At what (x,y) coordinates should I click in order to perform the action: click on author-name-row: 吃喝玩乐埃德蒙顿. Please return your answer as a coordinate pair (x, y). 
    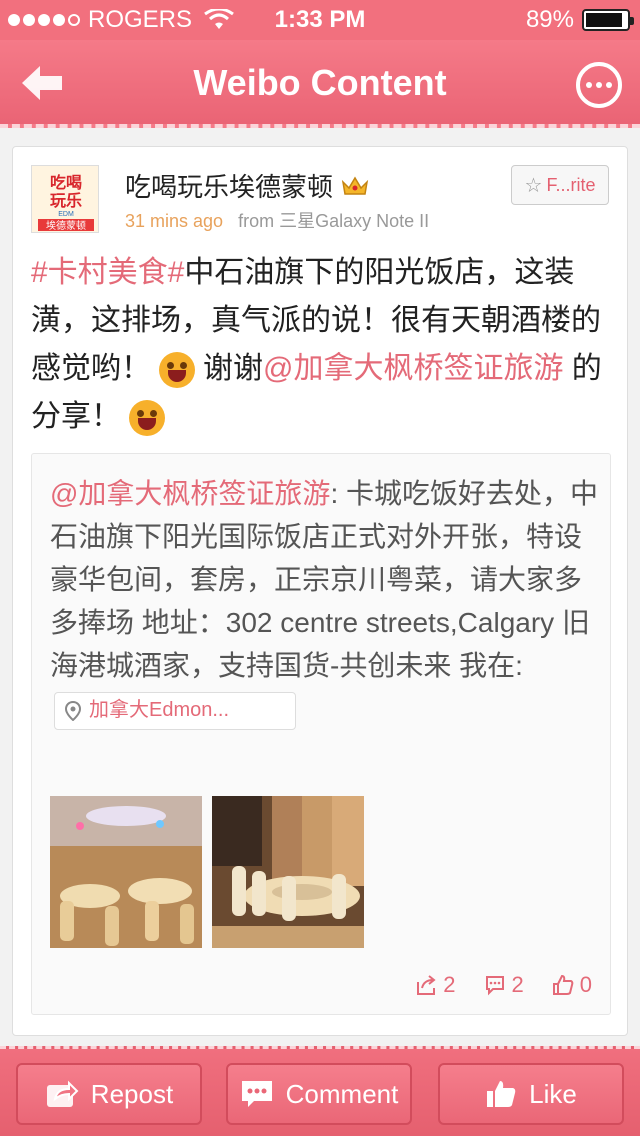
    Looking at the image, I should click on (247, 185).